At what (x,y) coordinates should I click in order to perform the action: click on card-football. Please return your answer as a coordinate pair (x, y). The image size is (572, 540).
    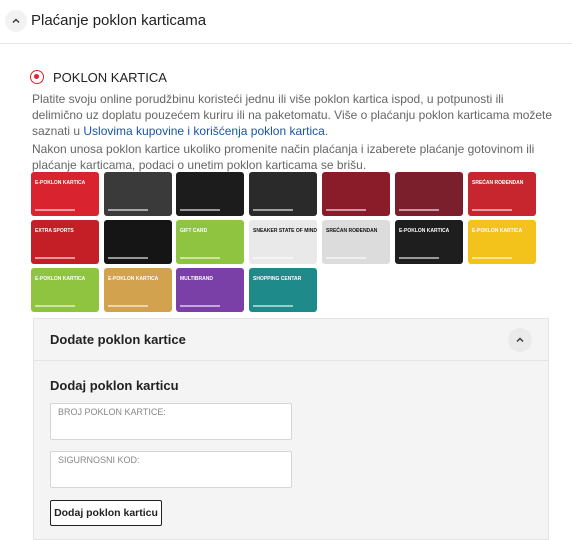
    Looking at the image, I should click on (283, 194).